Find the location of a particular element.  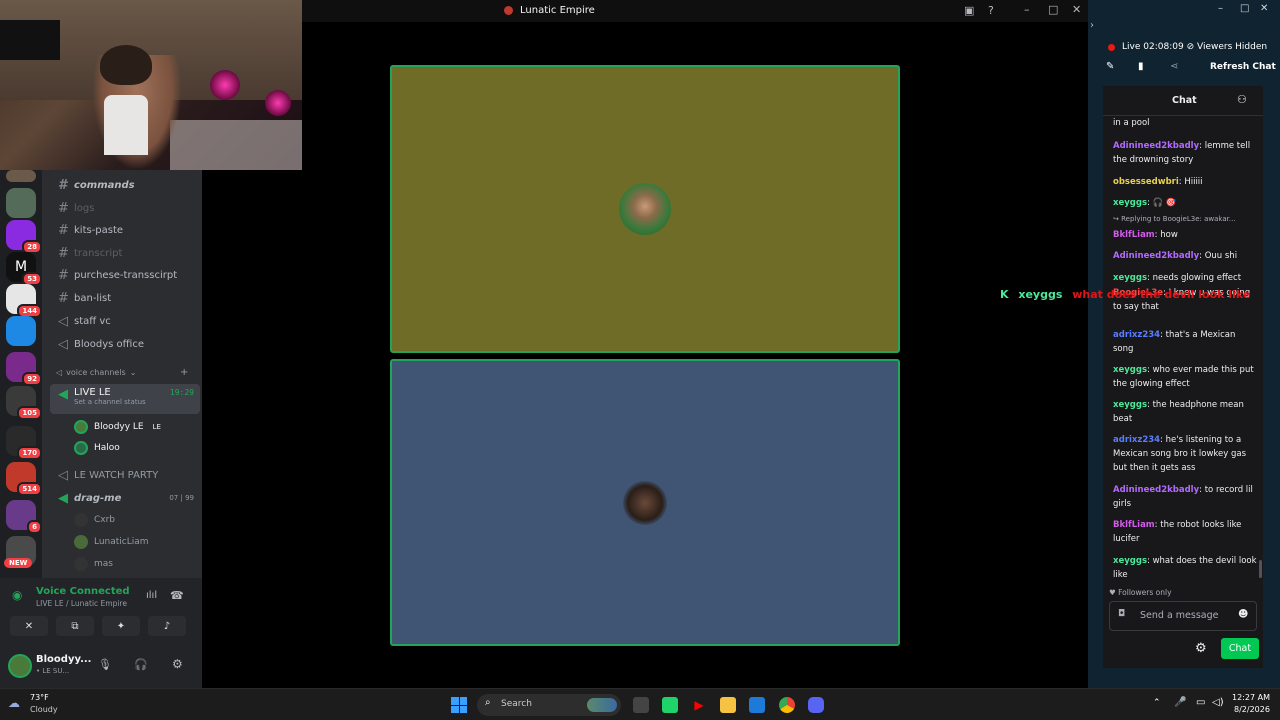

disconnect-icon: ☎ is located at coordinates (177, 595).